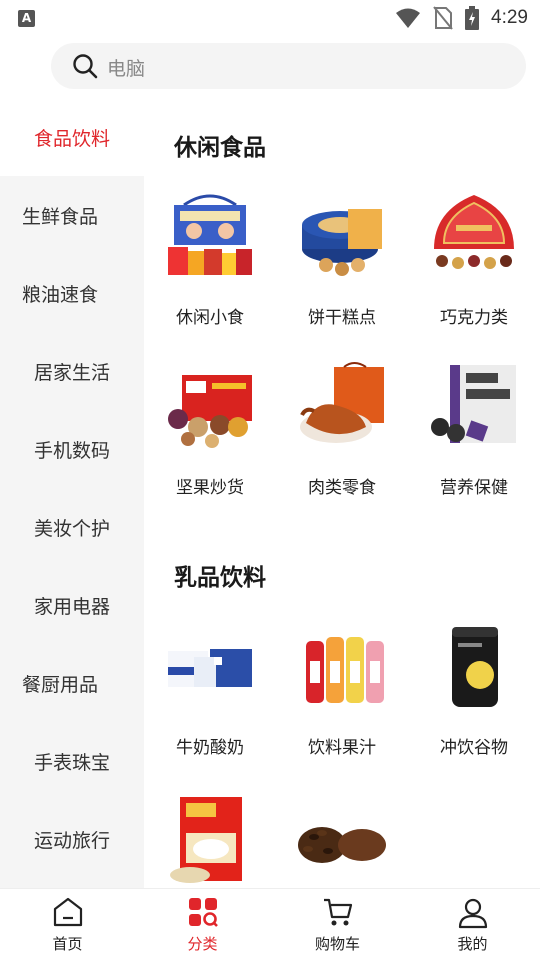 The height and width of the screenshot is (960, 540). I want to click on sidebar-item-label: 居家生活, so click(71, 372).